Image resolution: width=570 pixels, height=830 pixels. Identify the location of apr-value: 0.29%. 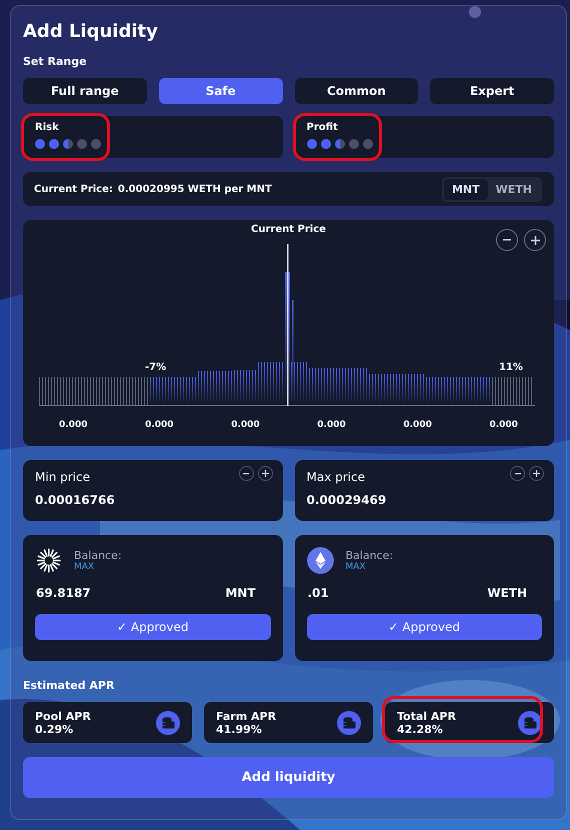
(54, 729).